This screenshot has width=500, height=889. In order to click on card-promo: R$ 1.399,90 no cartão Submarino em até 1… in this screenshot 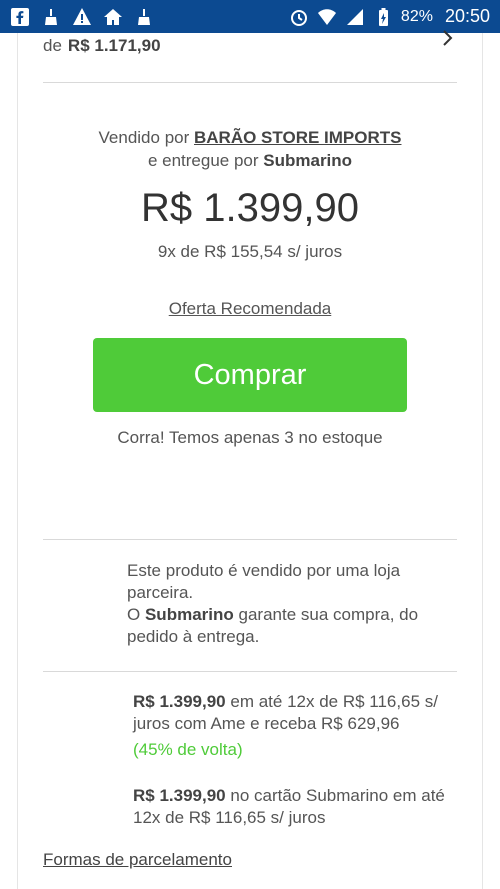, I will do `click(295, 807)`.